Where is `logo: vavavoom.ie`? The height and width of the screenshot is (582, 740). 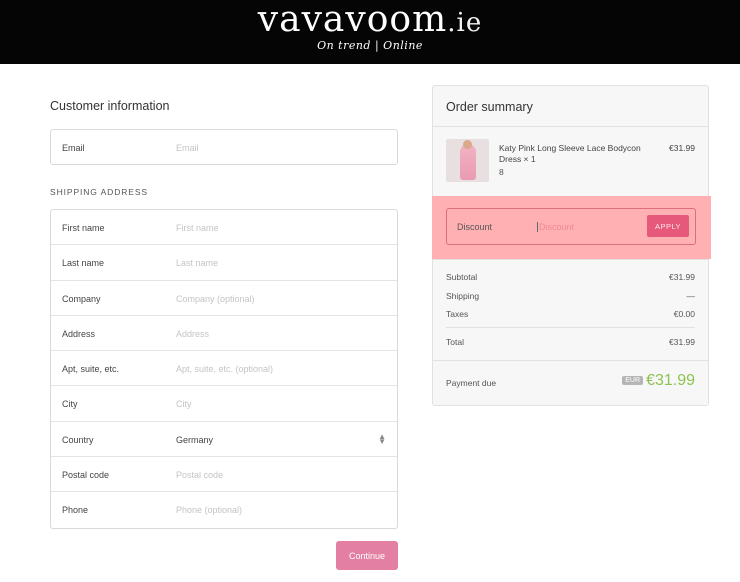 logo: vavavoom.ie is located at coordinates (370, 21).